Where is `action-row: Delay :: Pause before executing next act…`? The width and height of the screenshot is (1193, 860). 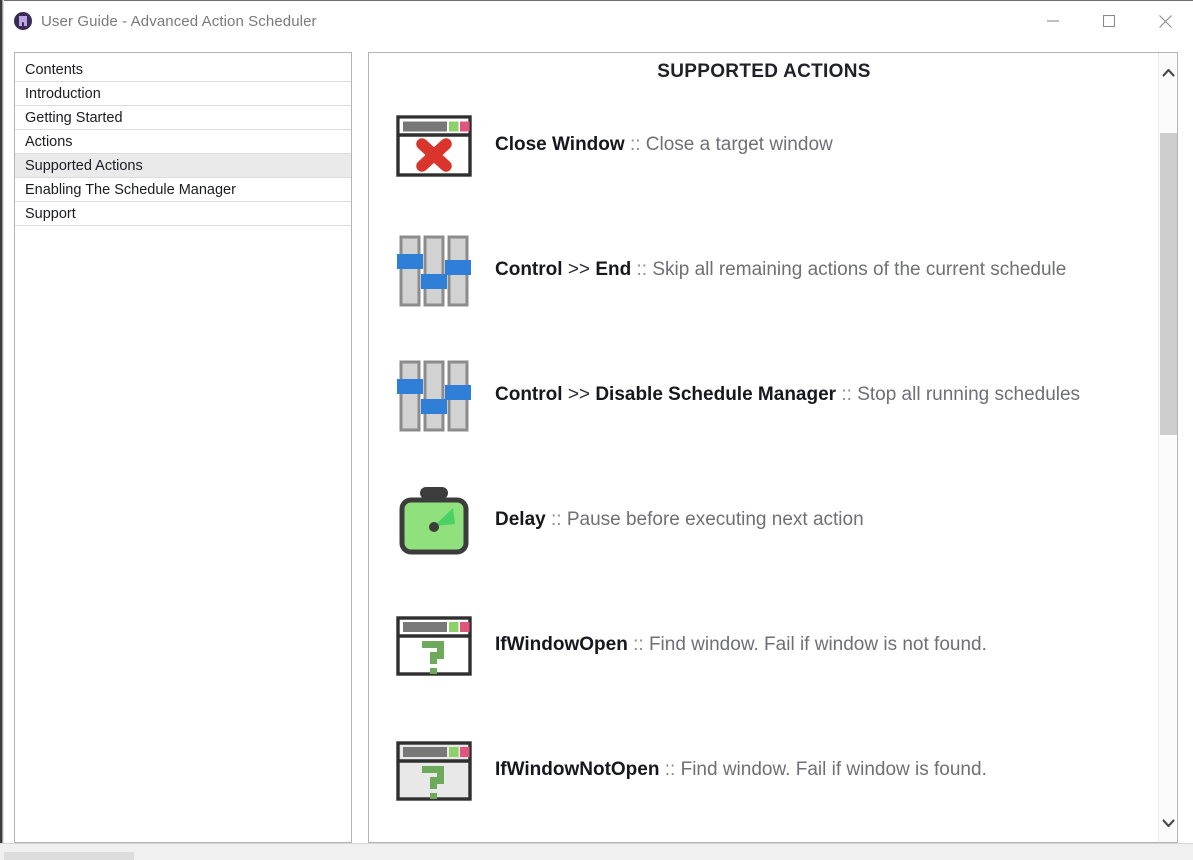
action-row: Delay :: Pause before executing next act… is located at coordinates (764, 520).